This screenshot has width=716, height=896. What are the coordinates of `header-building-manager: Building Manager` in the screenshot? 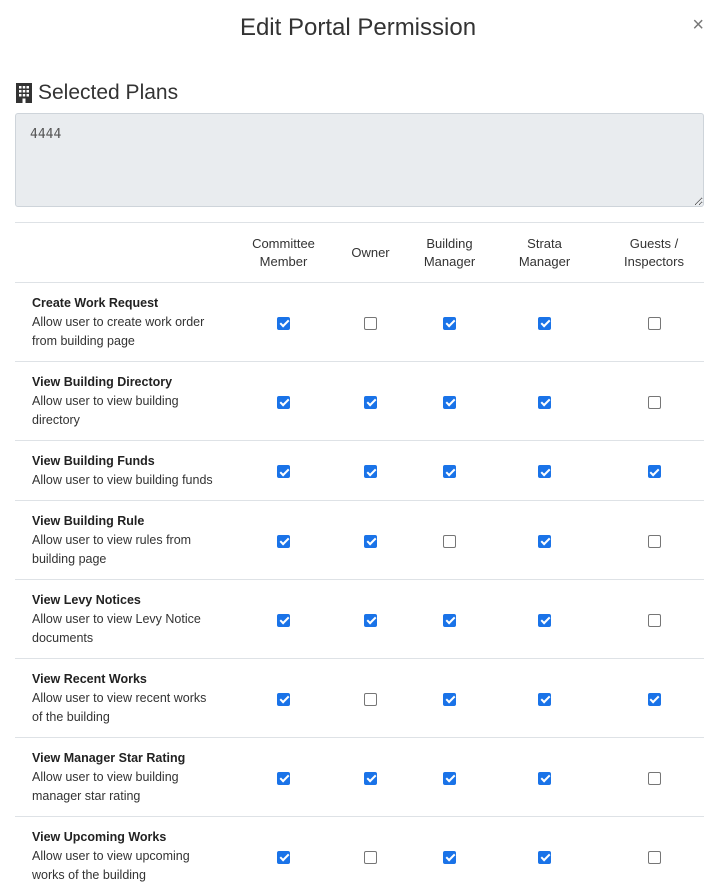 It's located at (449, 252).